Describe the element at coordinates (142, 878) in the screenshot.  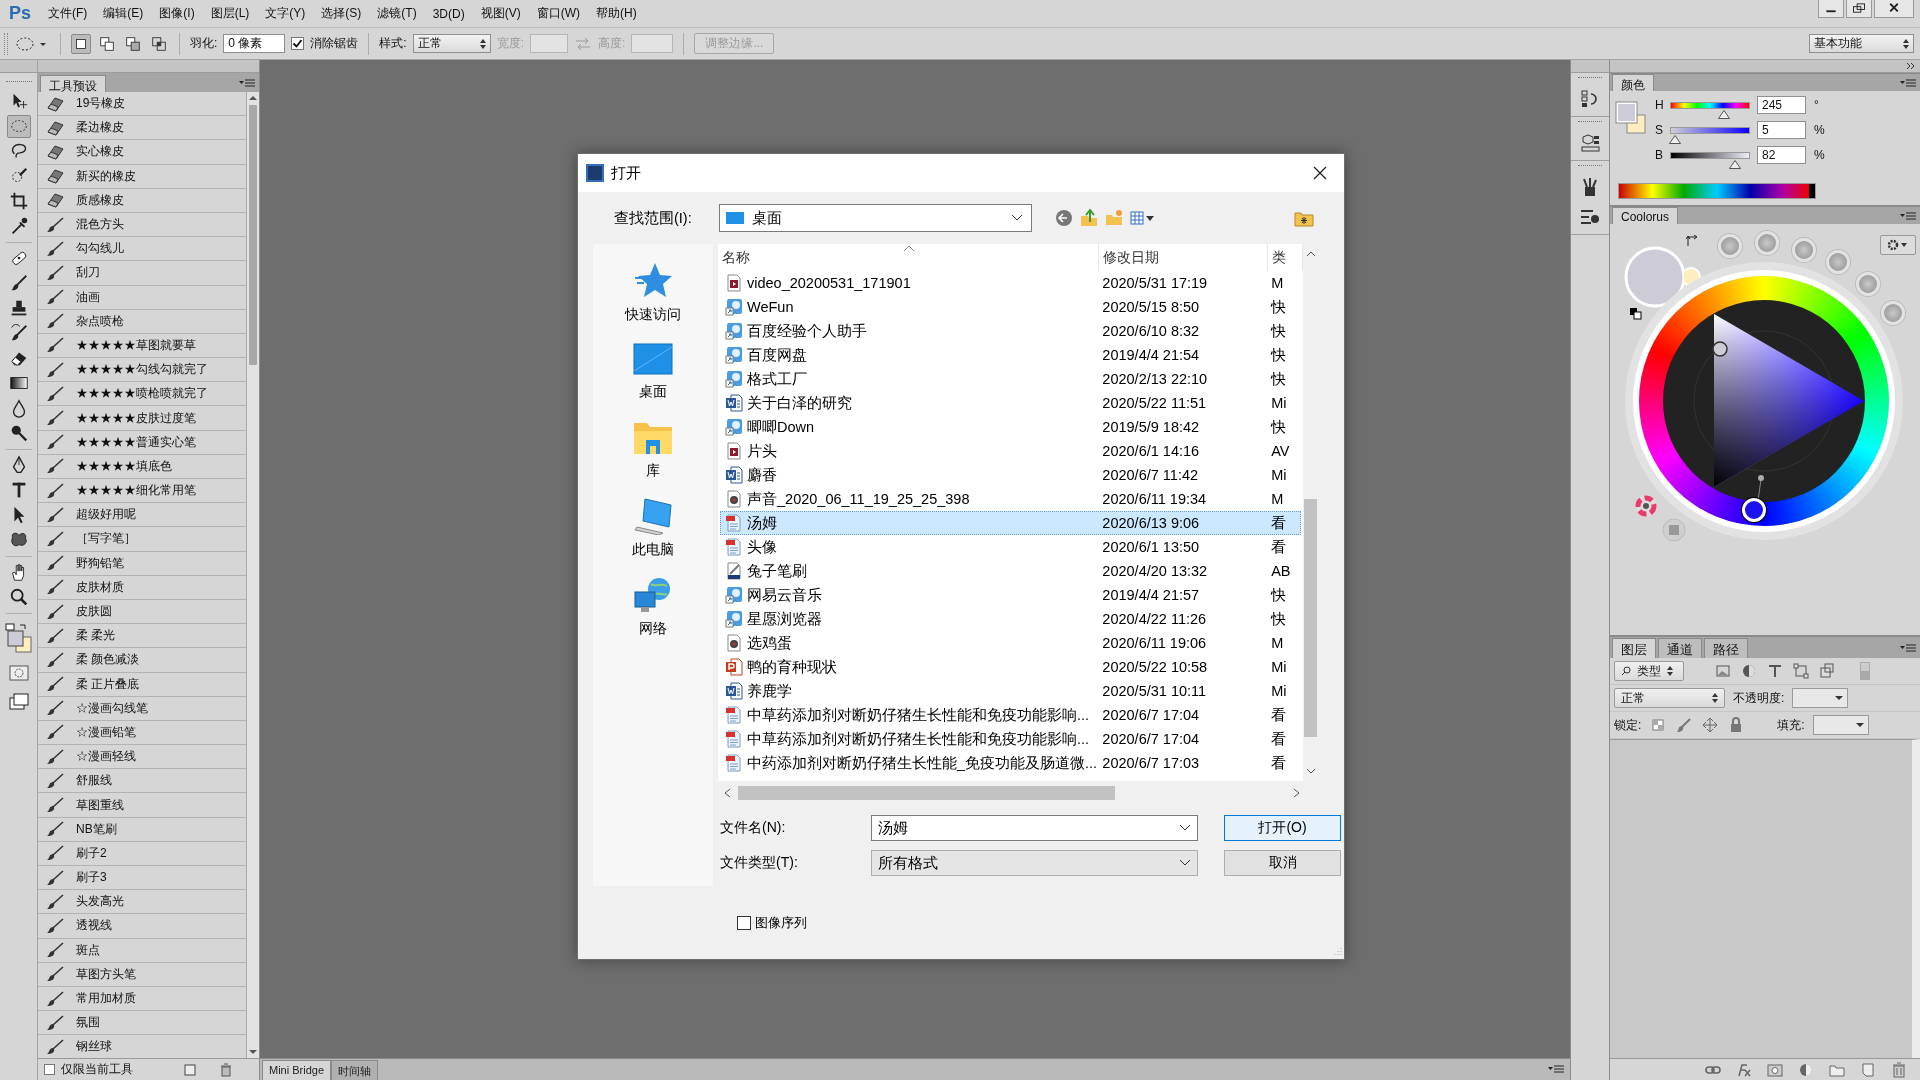
I see `preset-item: 刷子3` at that location.